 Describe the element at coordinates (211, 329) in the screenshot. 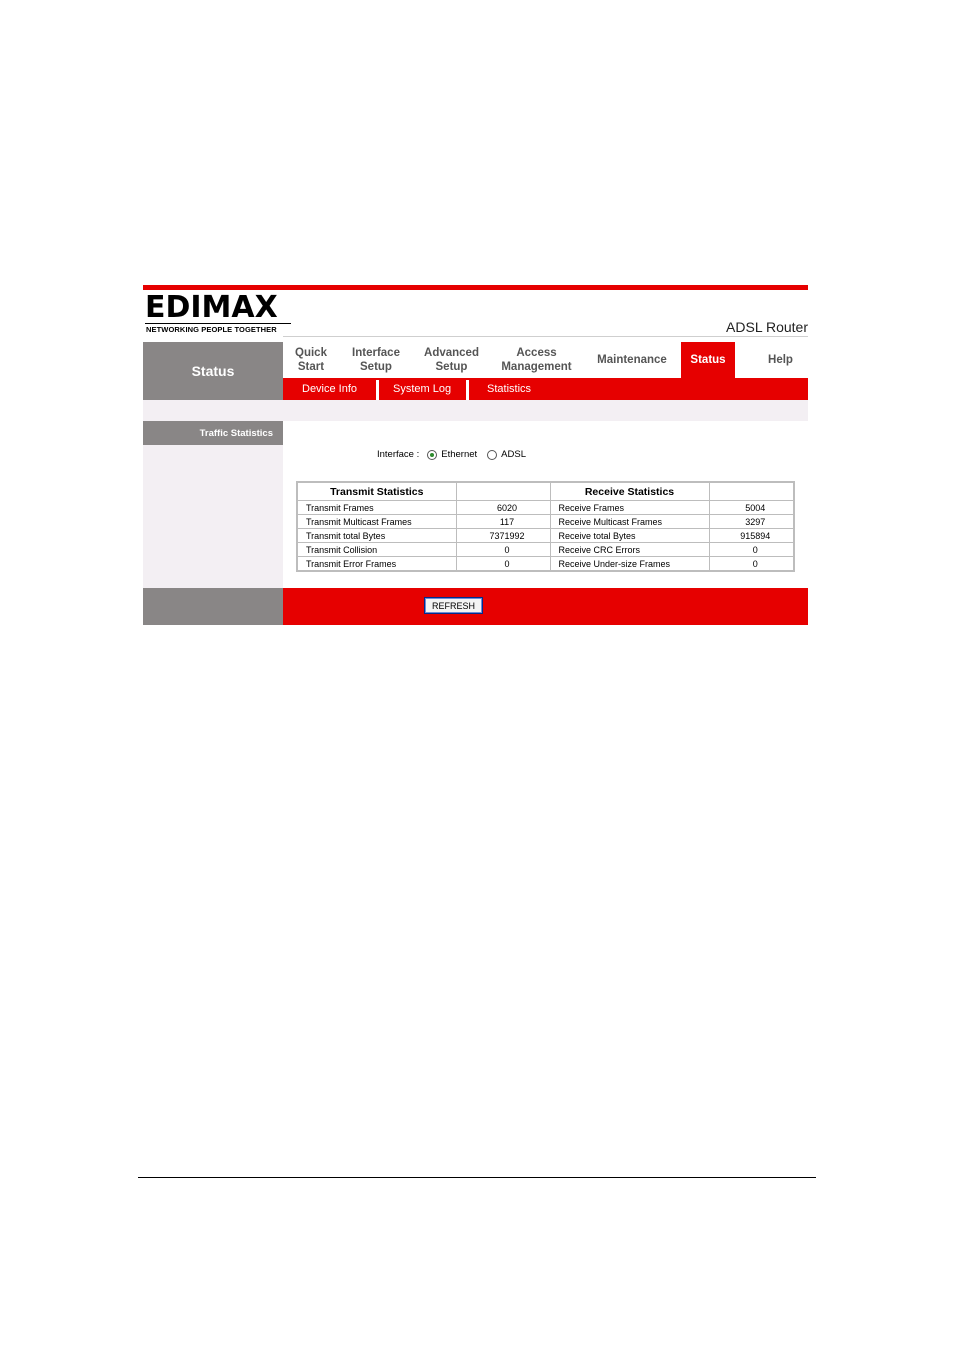

I see `logo-tagline: NETWORKING PEOPLE TOGETHER` at that location.